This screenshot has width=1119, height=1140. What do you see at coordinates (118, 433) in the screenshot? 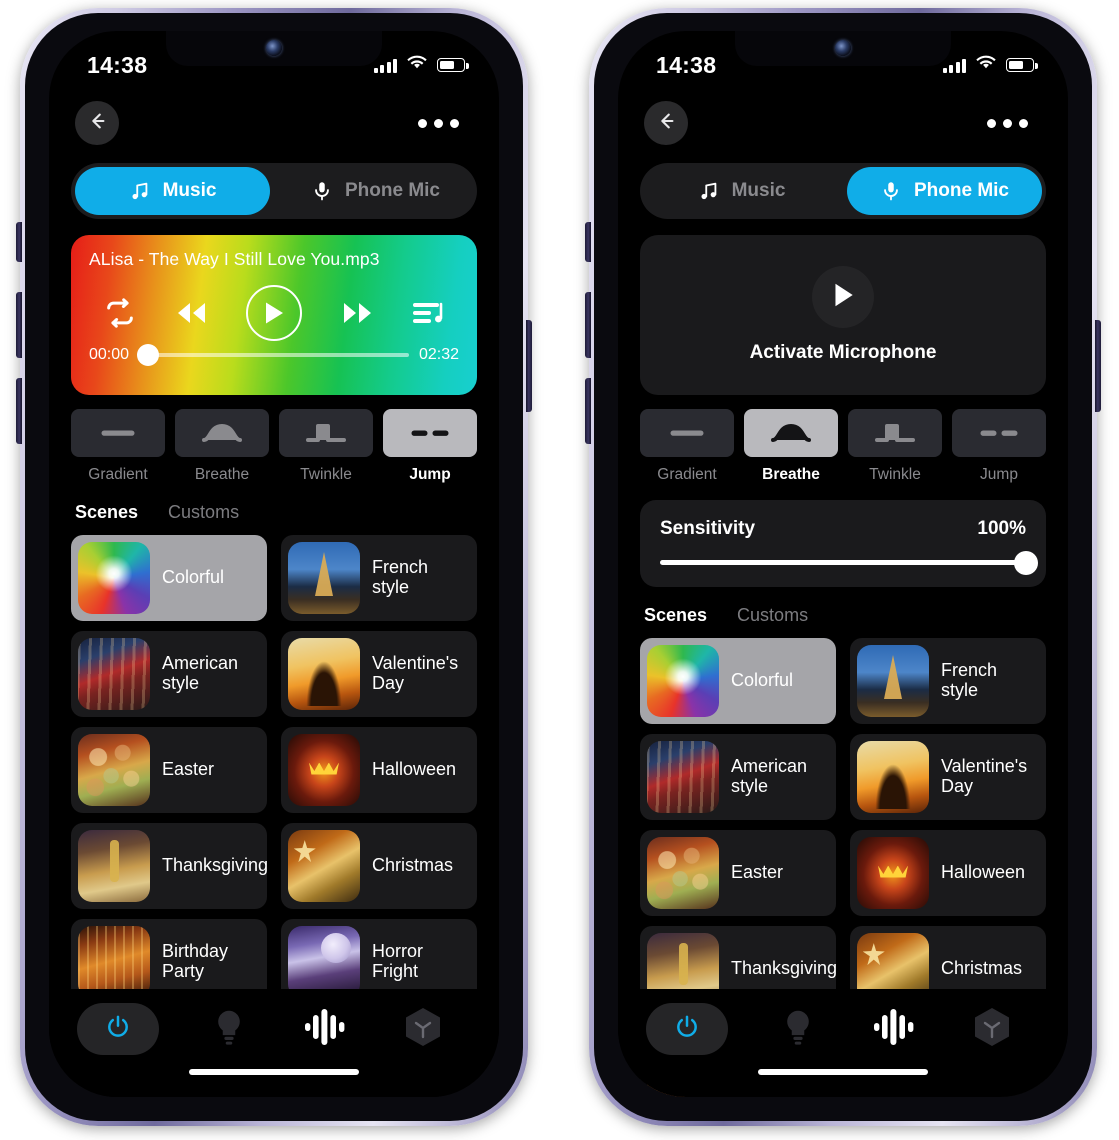
I see `gradient-line-icon` at bounding box center [118, 433].